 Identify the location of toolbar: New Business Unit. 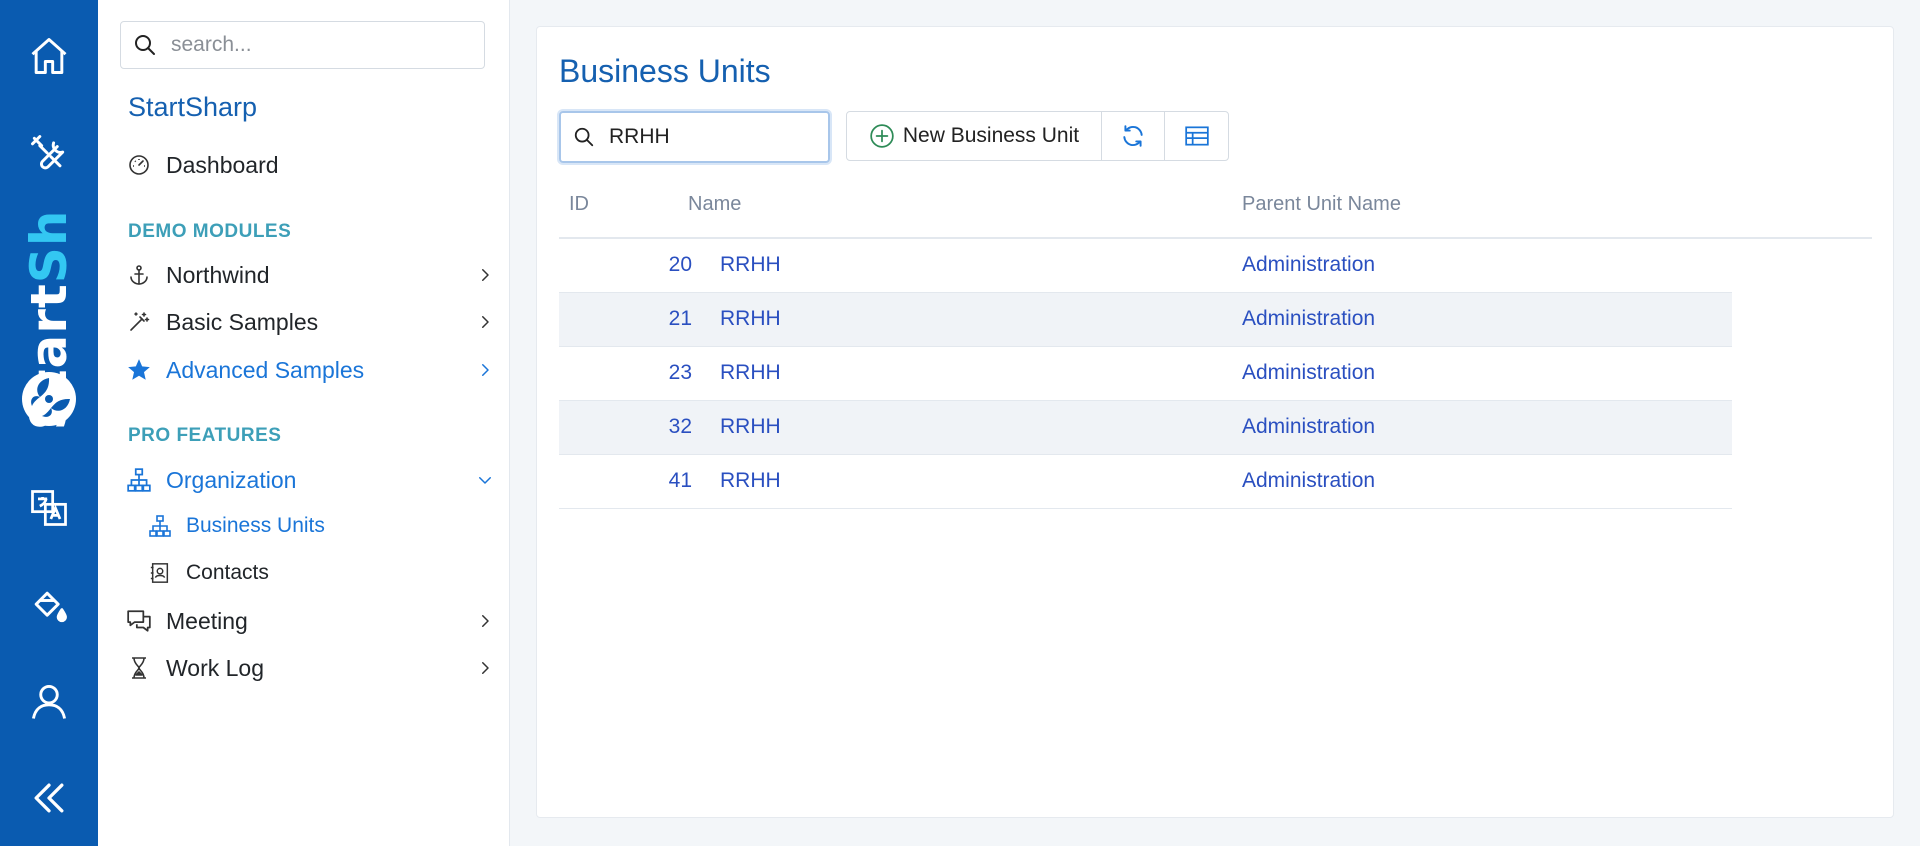
(1037, 136).